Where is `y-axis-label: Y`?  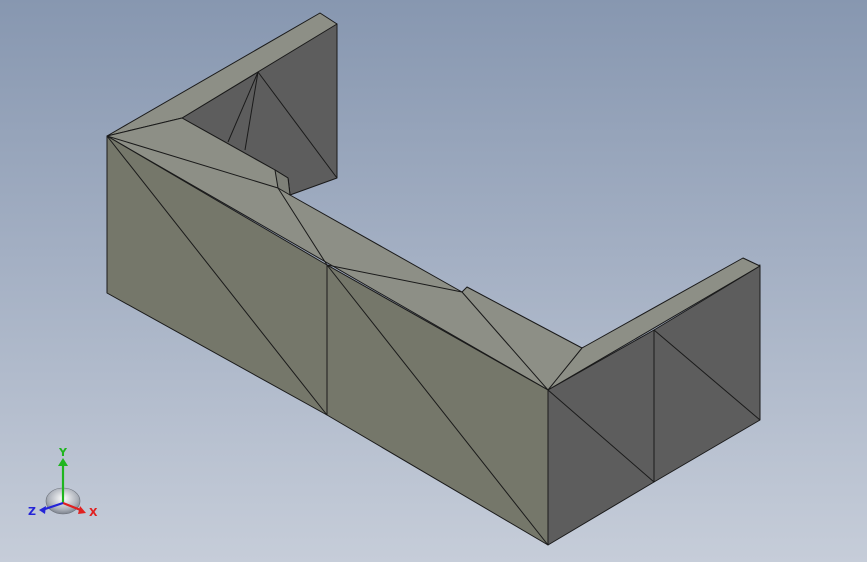
y-axis-label: Y is located at coordinates (63, 452).